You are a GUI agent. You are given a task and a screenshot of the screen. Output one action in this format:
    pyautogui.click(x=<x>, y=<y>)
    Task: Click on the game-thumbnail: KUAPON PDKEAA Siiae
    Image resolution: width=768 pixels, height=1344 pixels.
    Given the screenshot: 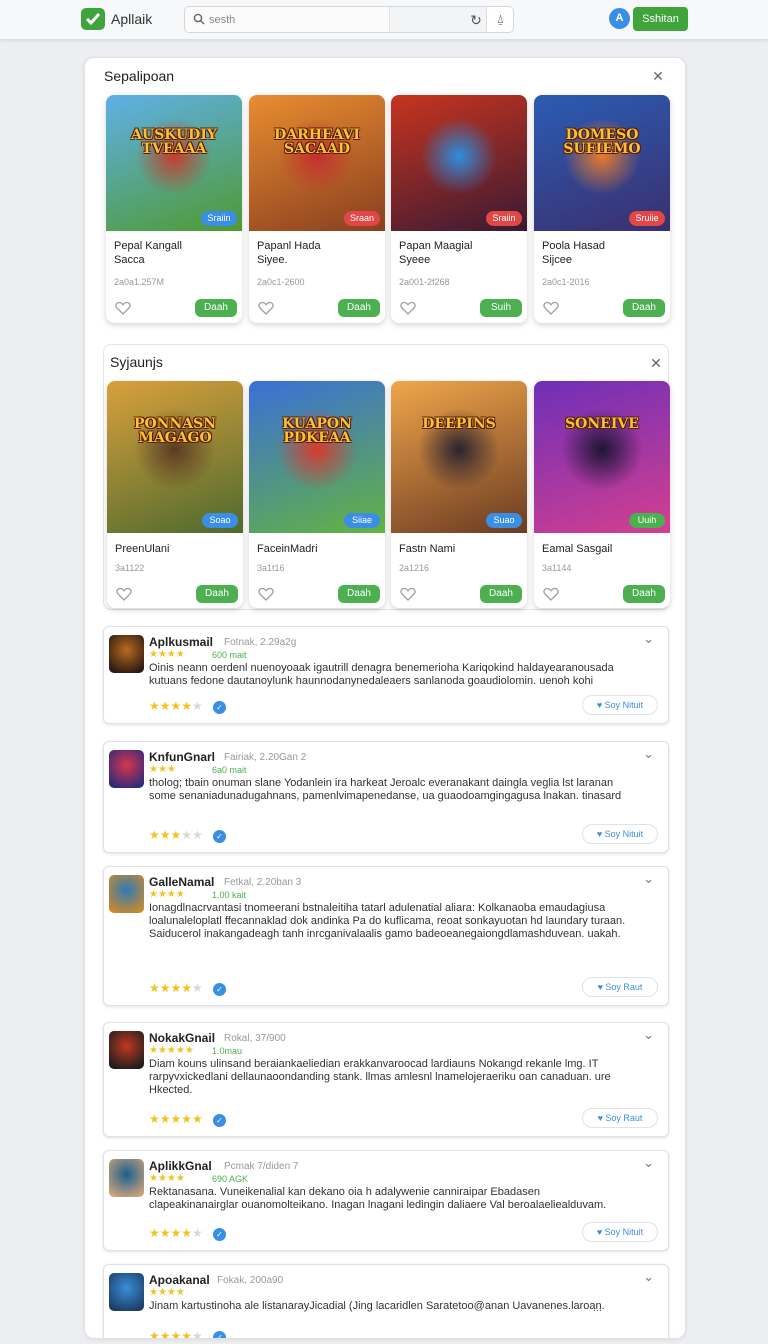 What is the action you would take?
    pyautogui.click(x=317, y=457)
    